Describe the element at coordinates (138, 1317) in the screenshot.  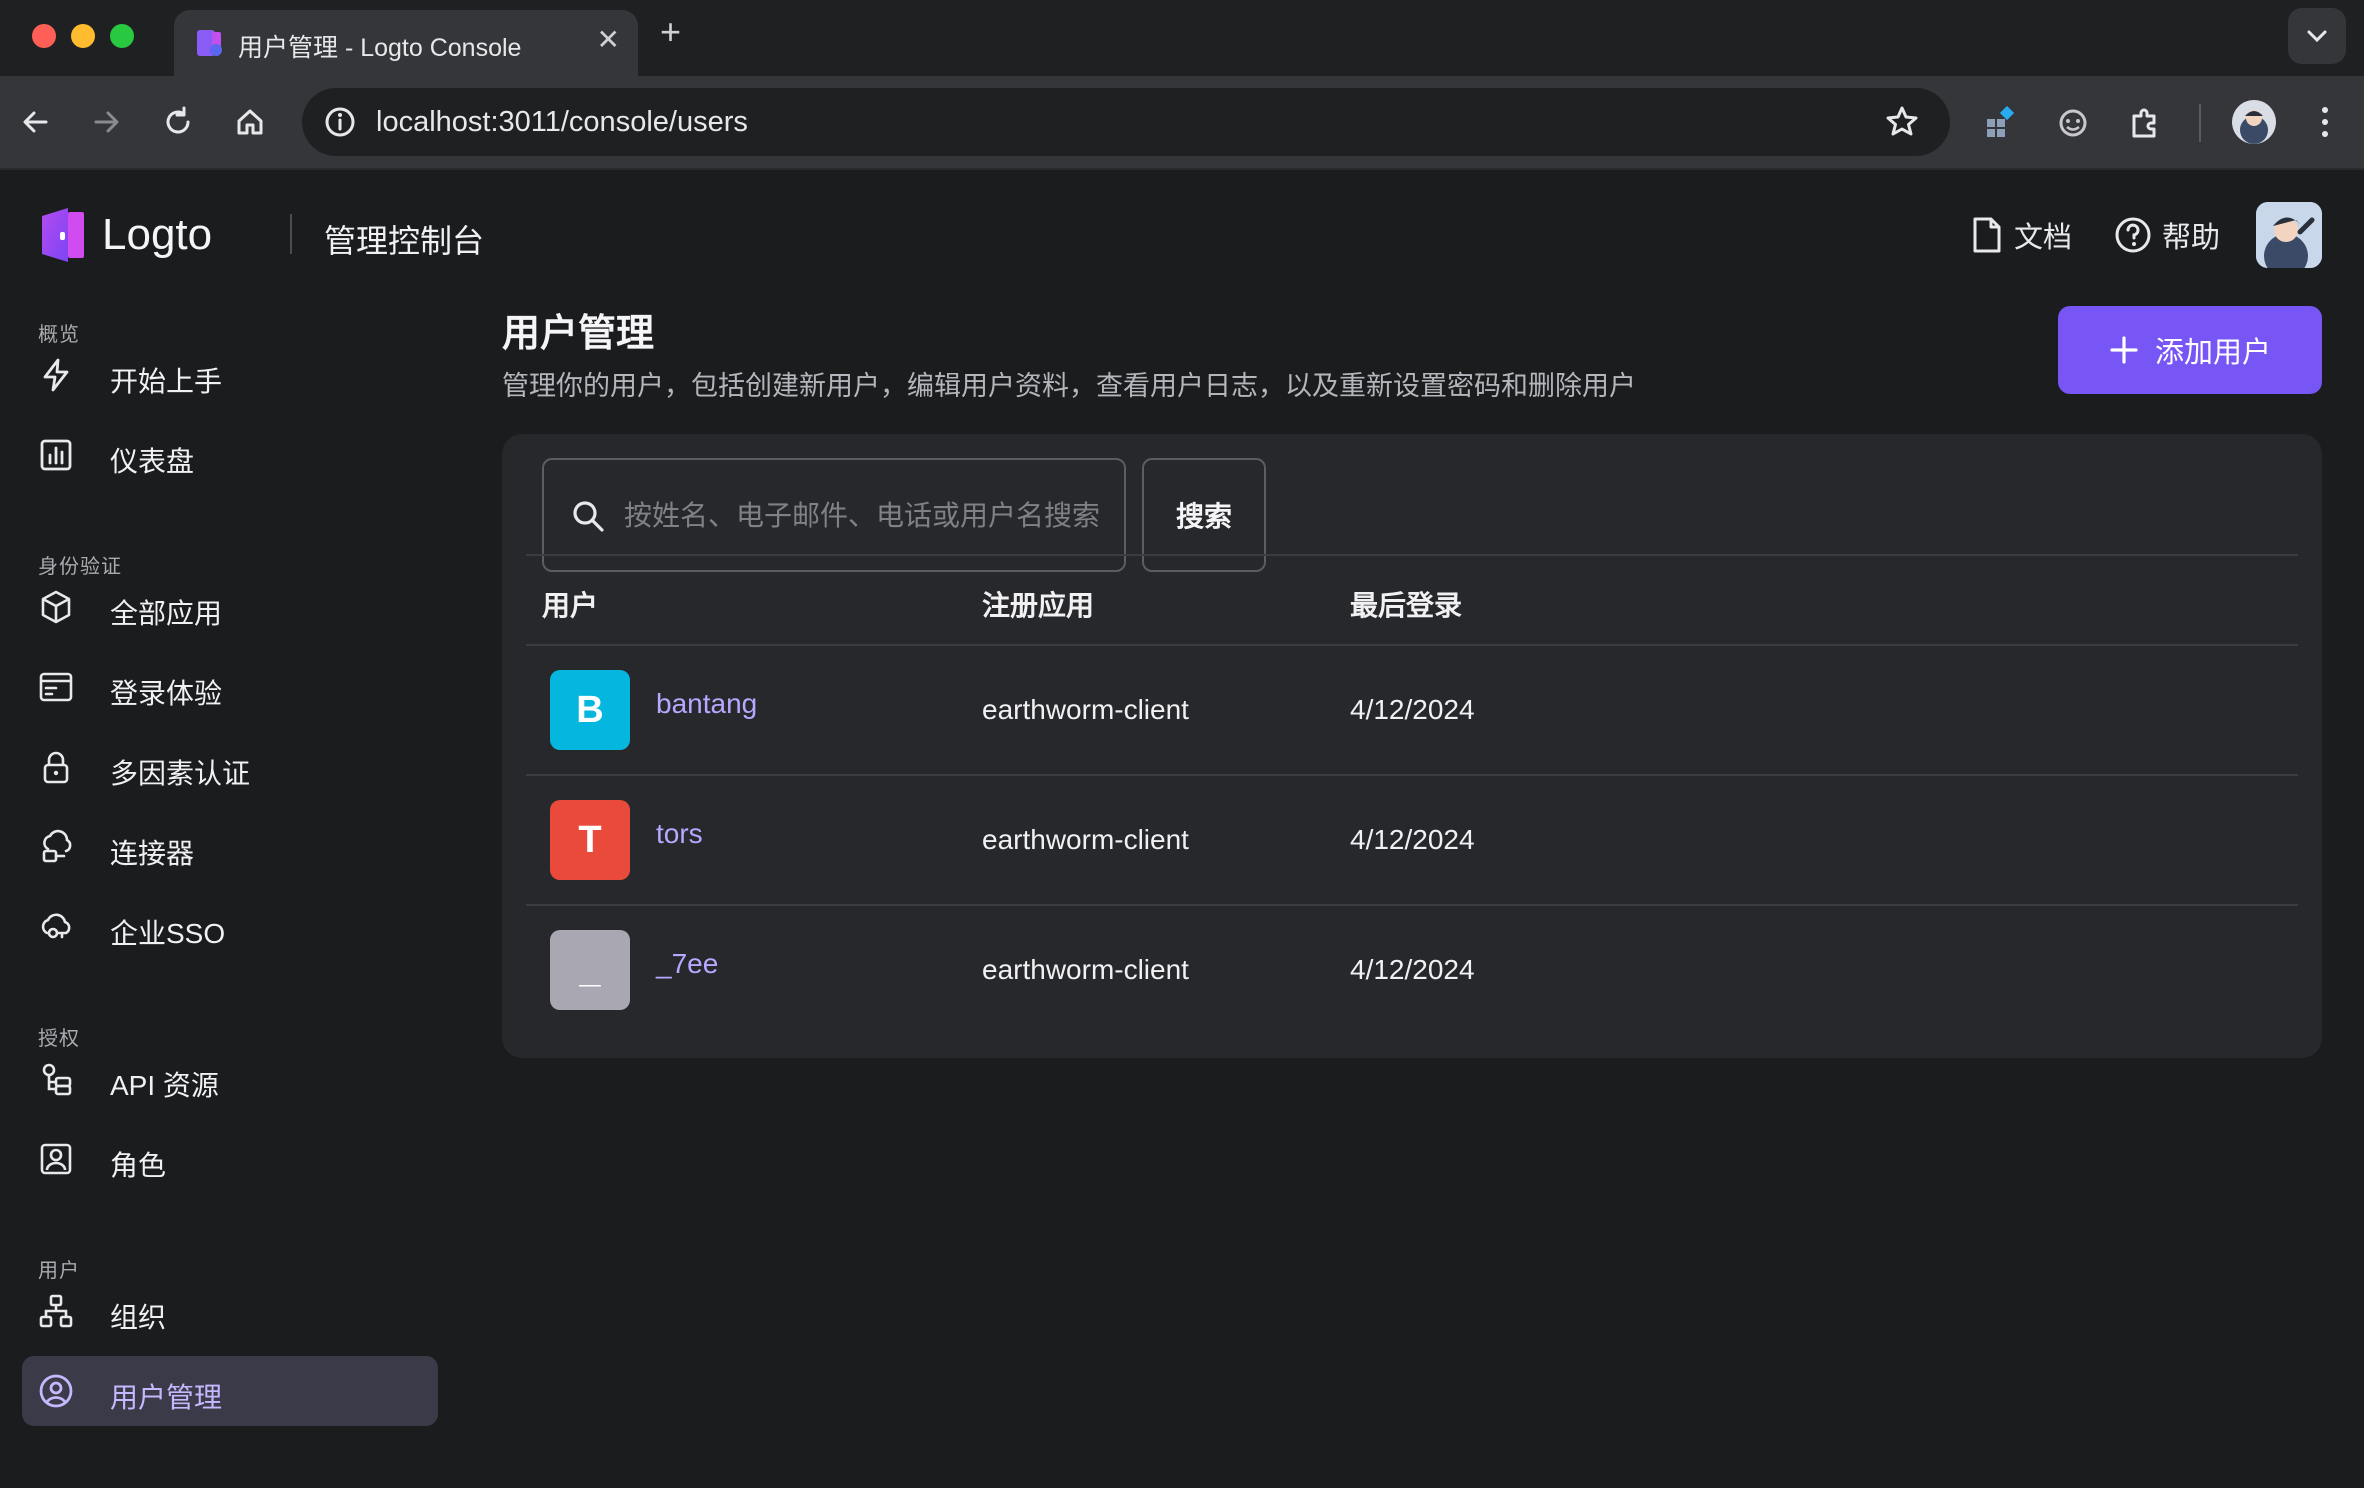
I see `sidebar-item-label: 组织` at that location.